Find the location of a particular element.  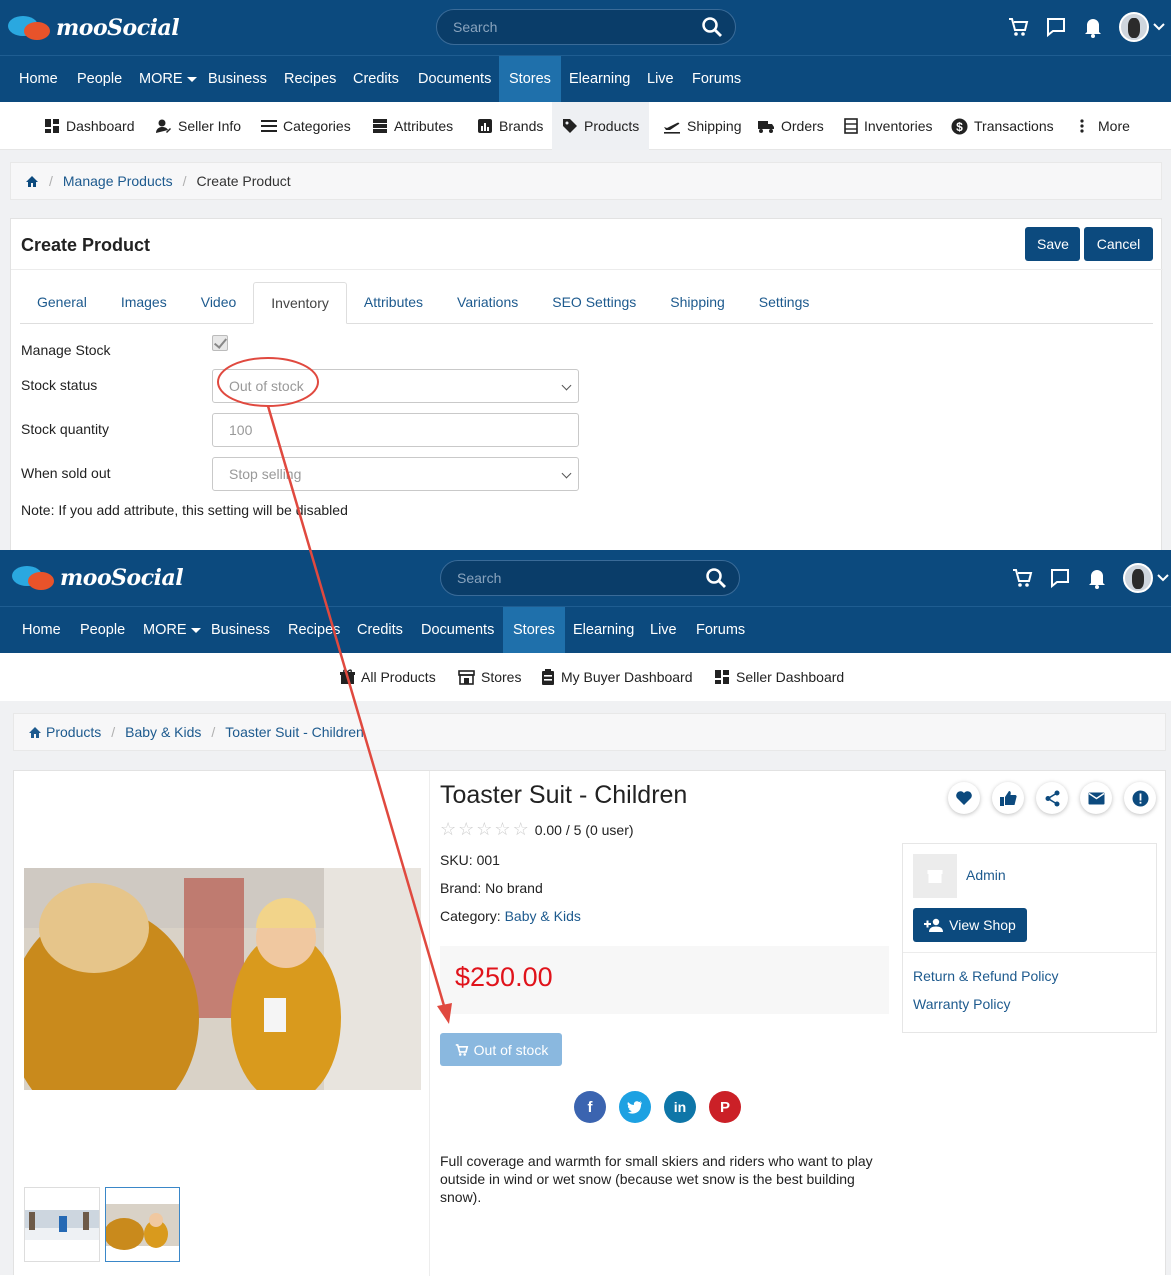

warranty-policy-link: Warranty Policy is located at coordinates (962, 1004).